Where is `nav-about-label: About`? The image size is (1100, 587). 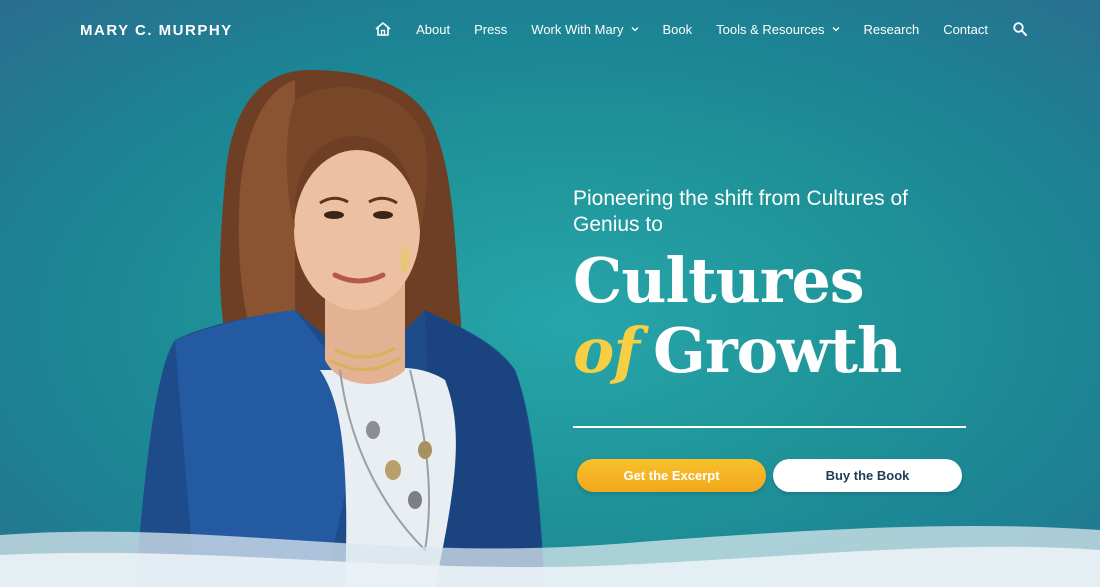
nav-about-label: About is located at coordinates (433, 29).